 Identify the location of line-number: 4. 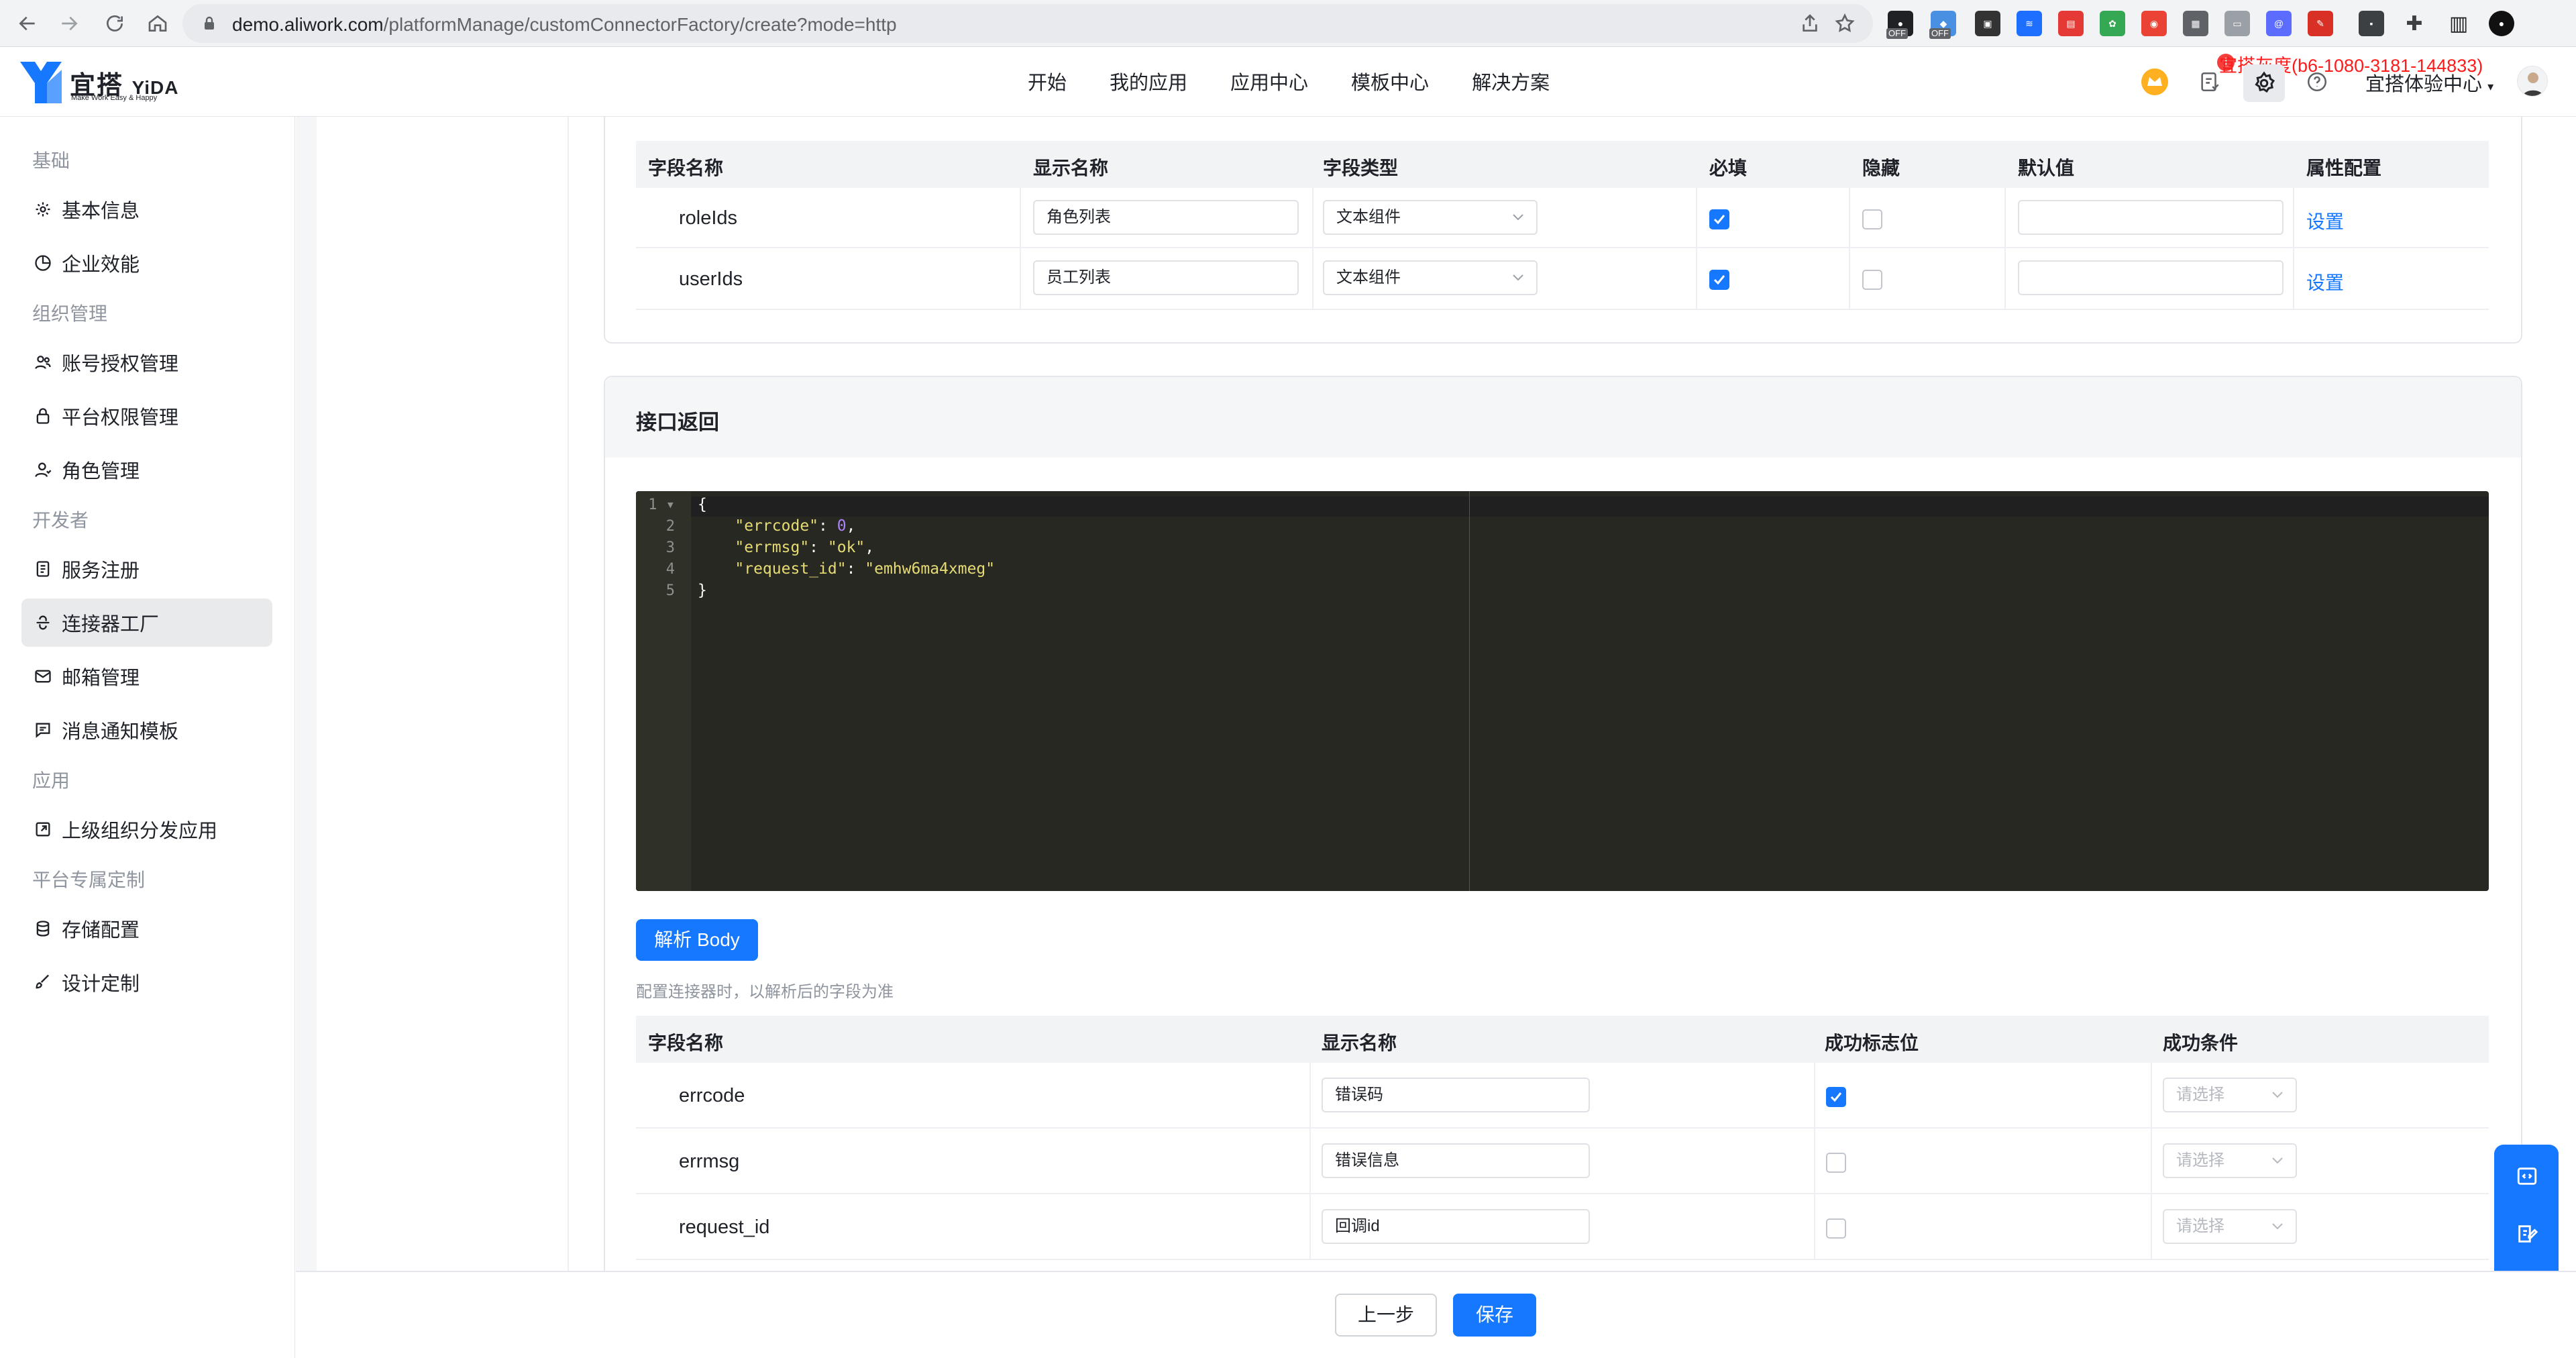
(670, 569).